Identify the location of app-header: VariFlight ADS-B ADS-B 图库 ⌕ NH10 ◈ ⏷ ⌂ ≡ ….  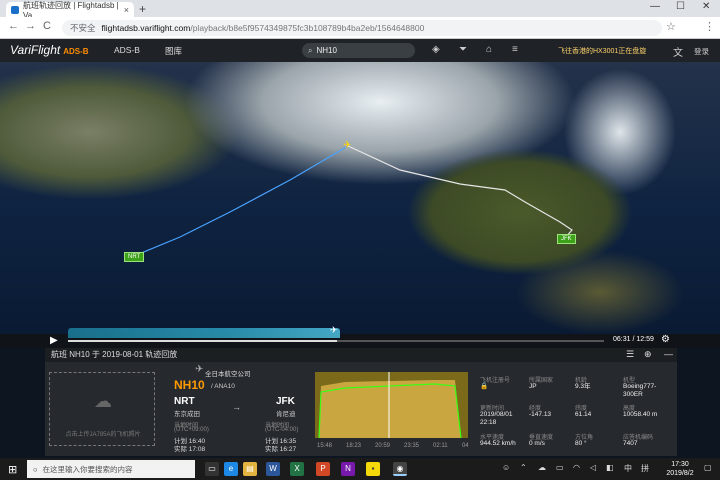
(360, 50).